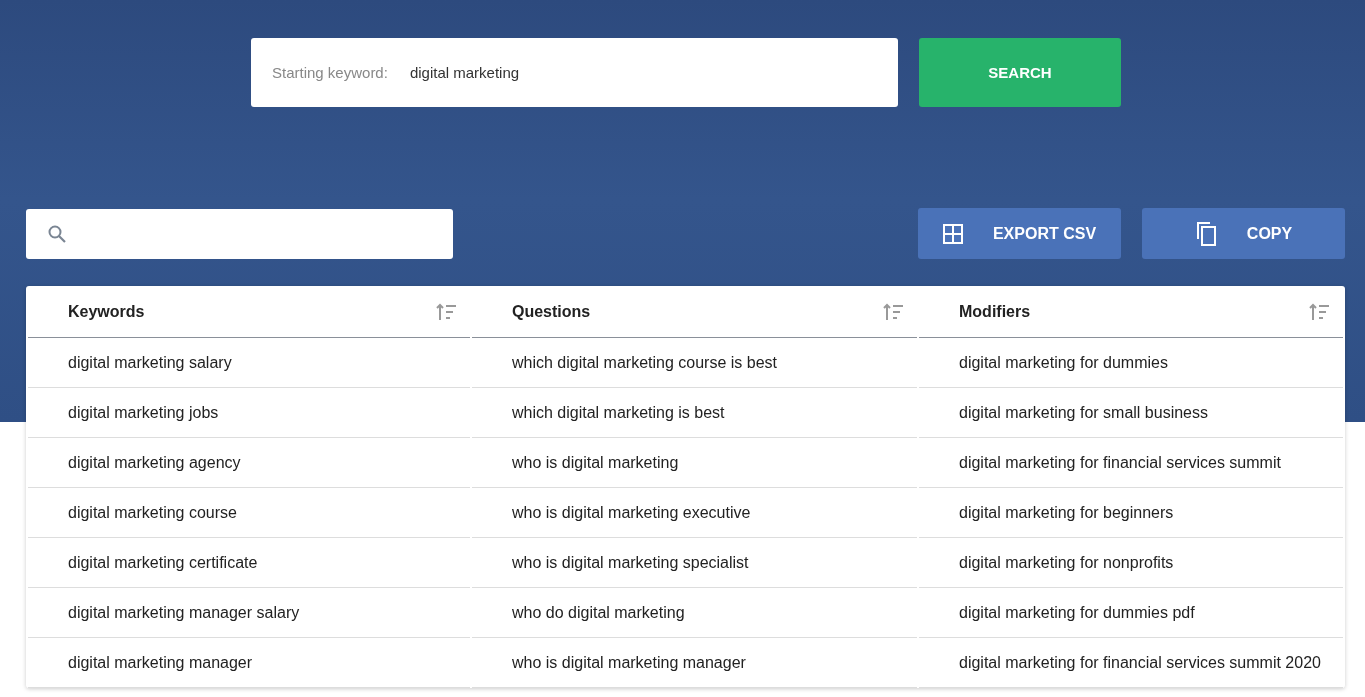 Image resolution: width=1365 pixels, height=697 pixels. What do you see at coordinates (249, 513) in the screenshot?
I see `table-cell: digital marketing course` at bounding box center [249, 513].